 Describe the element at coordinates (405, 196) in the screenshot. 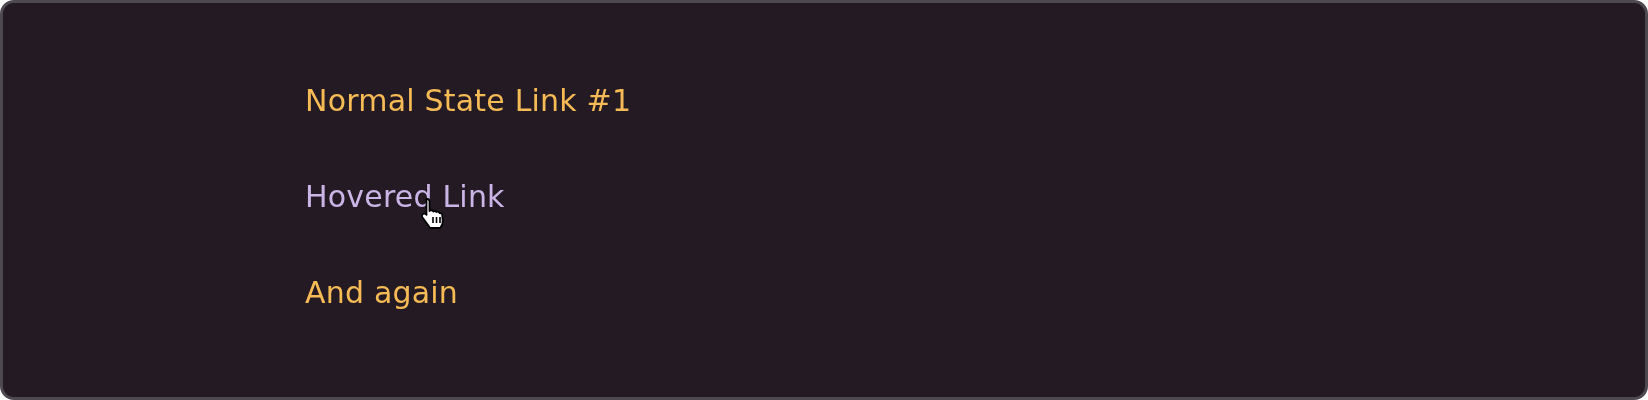

I see `link: Hovered Link` at that location.